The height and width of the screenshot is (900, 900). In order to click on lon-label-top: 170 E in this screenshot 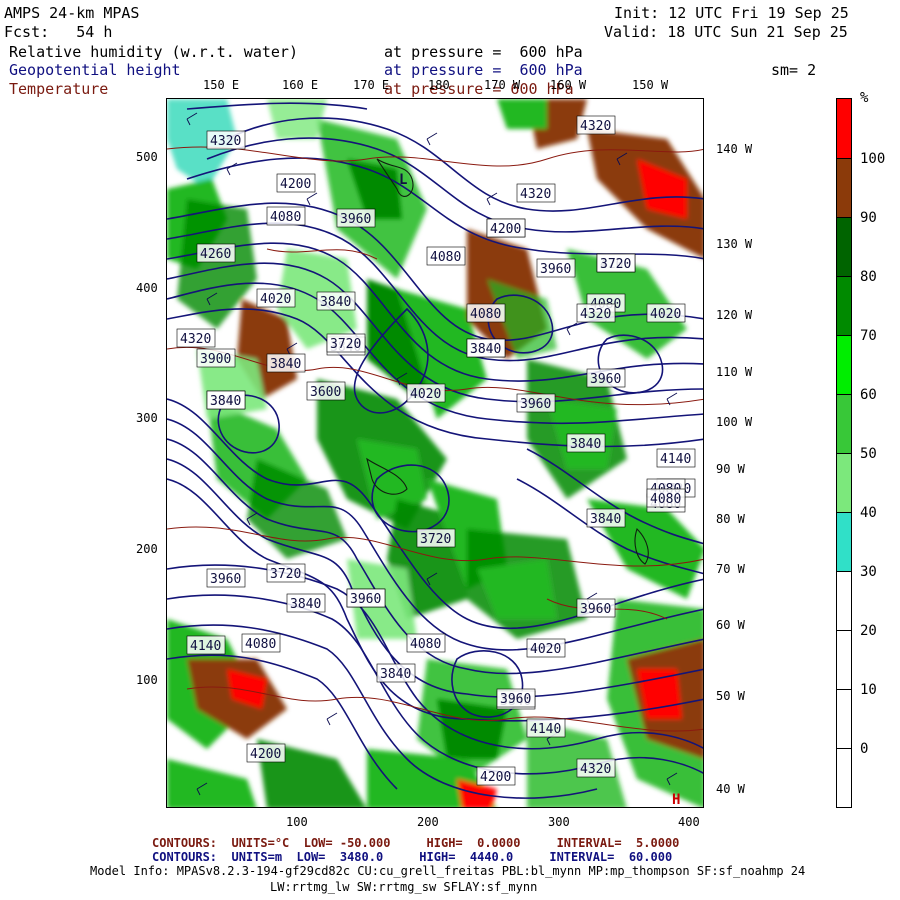, I will do `click(371, 85)`.